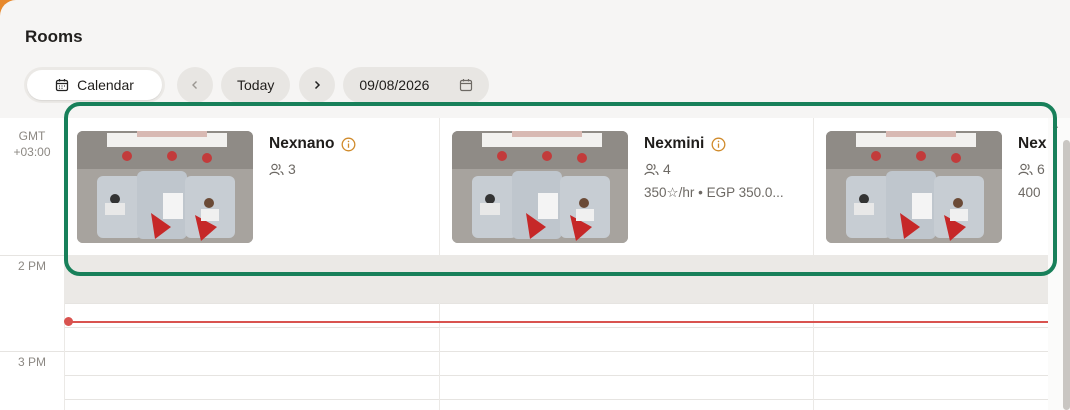  What do you see at coordinates (31, 266) in the screenshot?
I see `hour-label: 2 PM` at bounding box center [31, 266].